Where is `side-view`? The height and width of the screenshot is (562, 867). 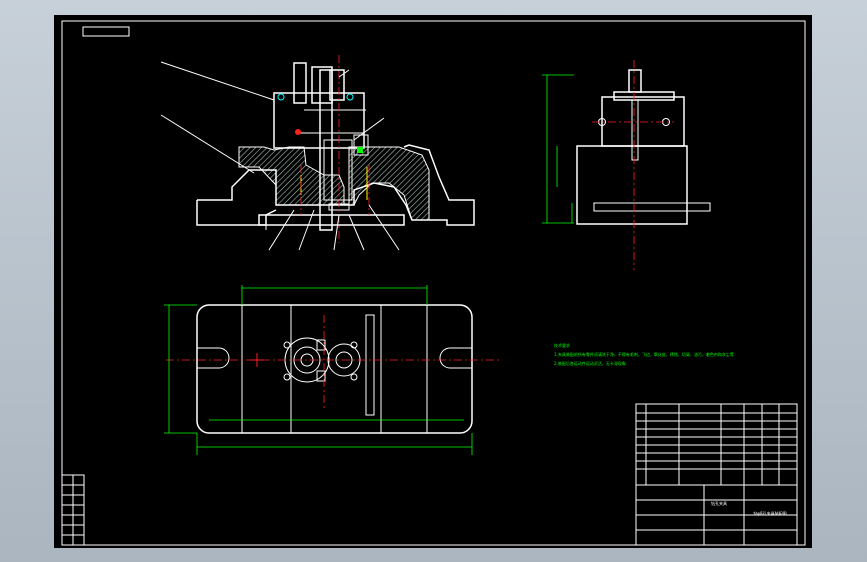
side-view is located at coordinates (626, 165).